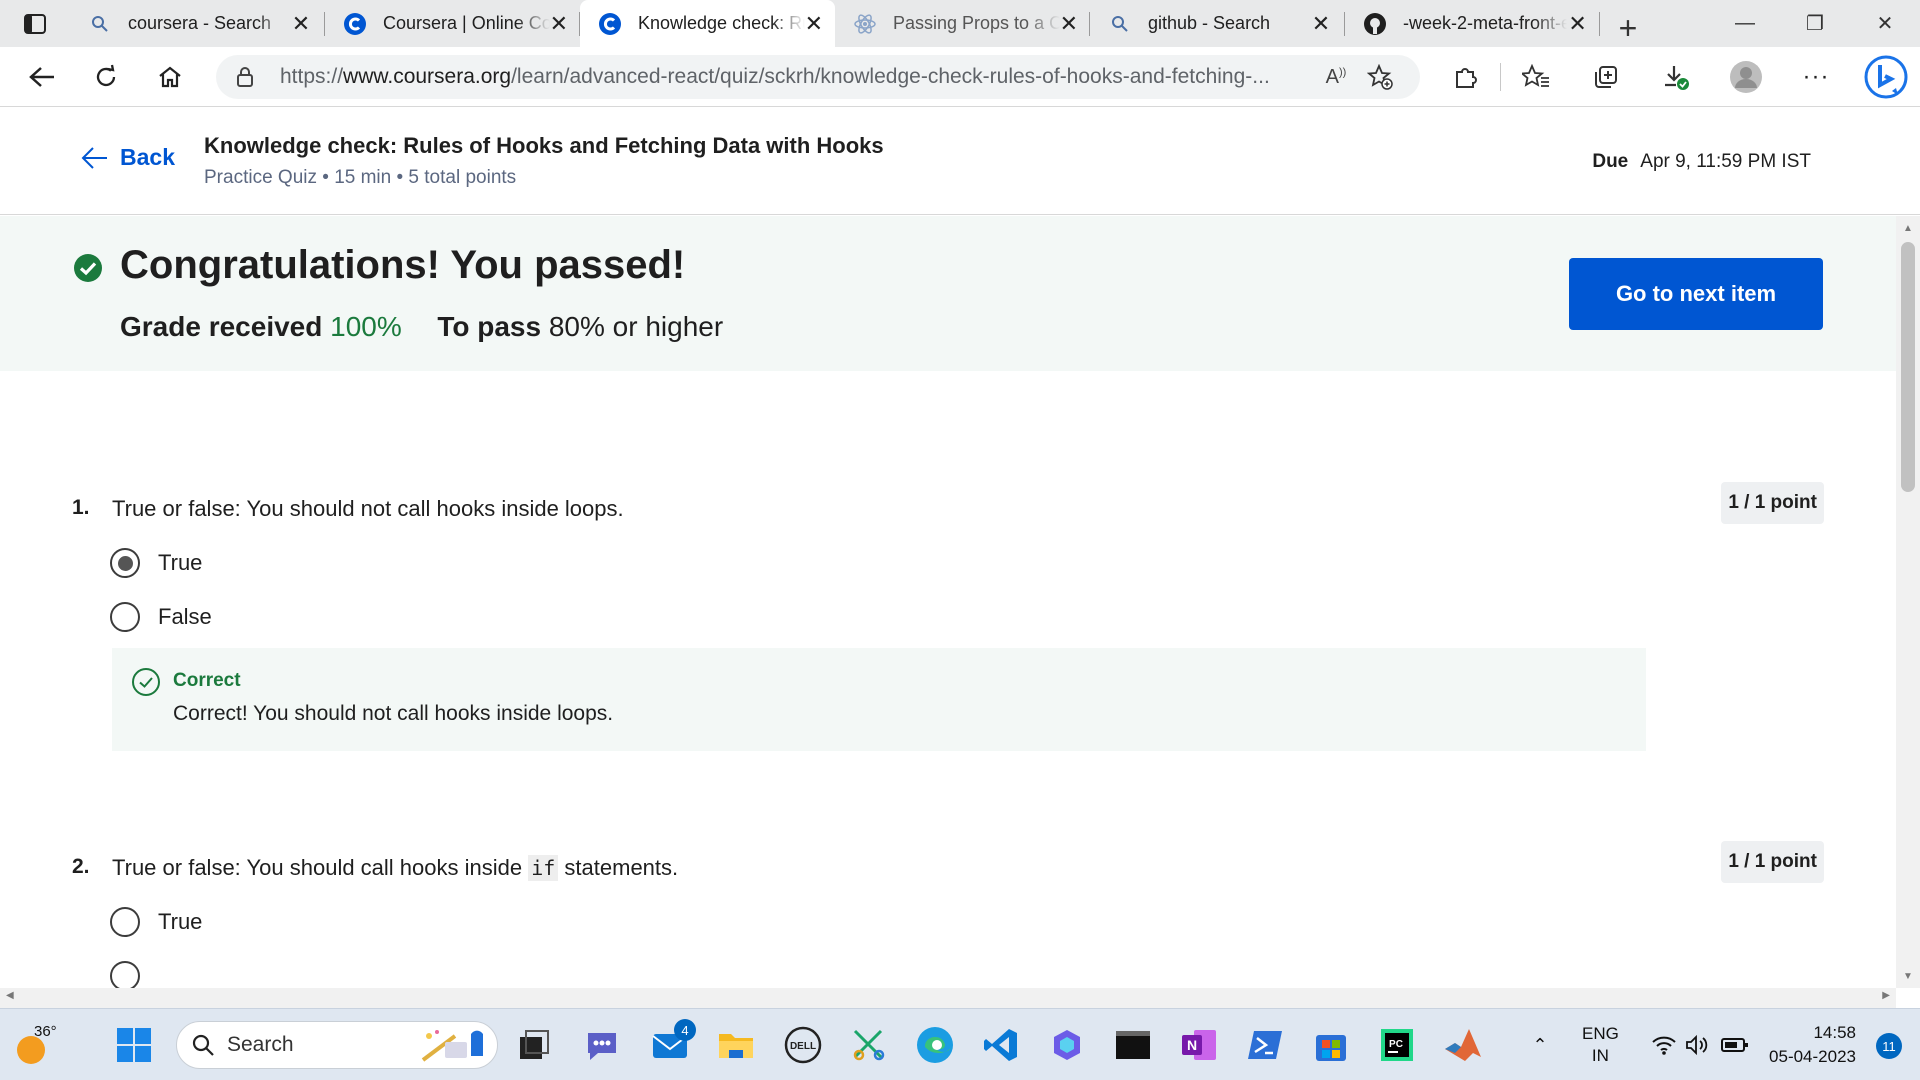 The height and width of the screenshot is (1080, 1920). I want to click on file-explorer-button, so click(736, 1045).